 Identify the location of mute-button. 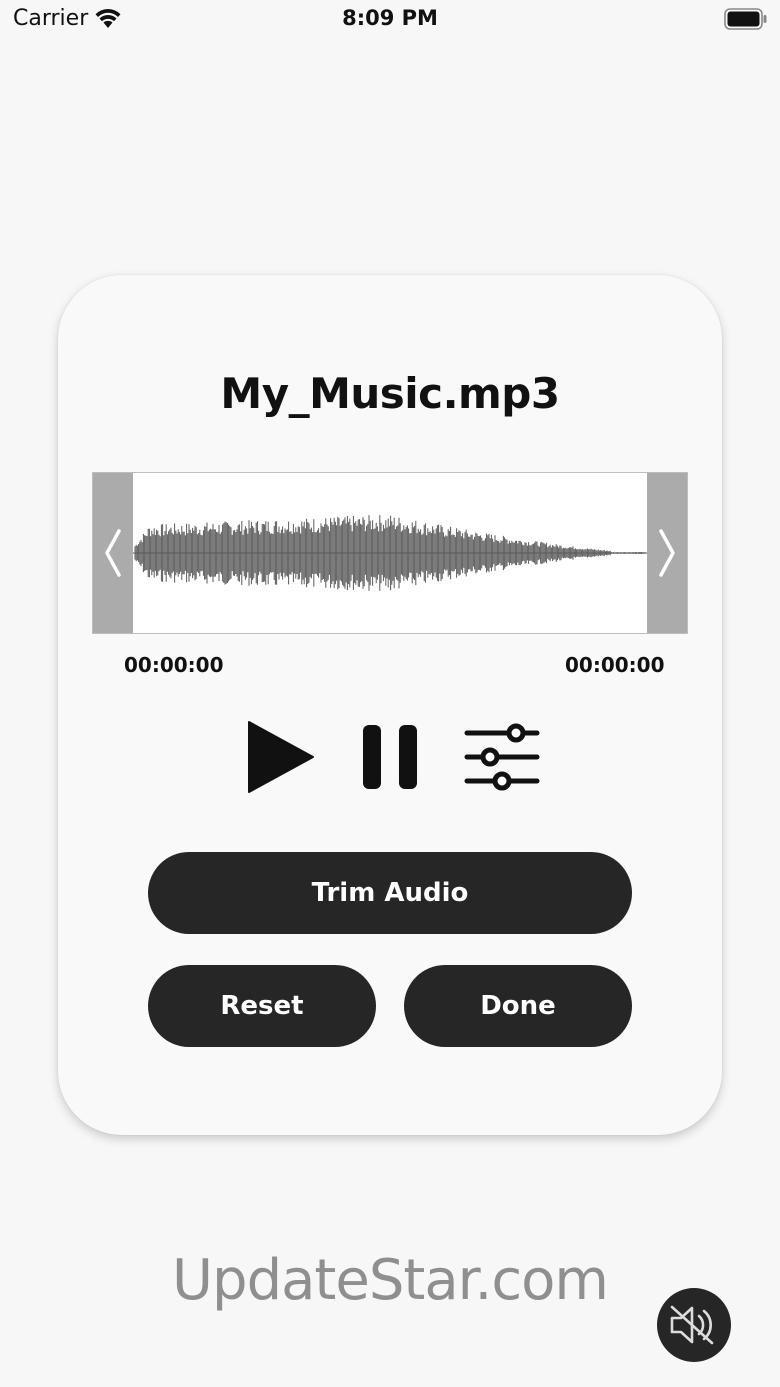
(694, 1325).